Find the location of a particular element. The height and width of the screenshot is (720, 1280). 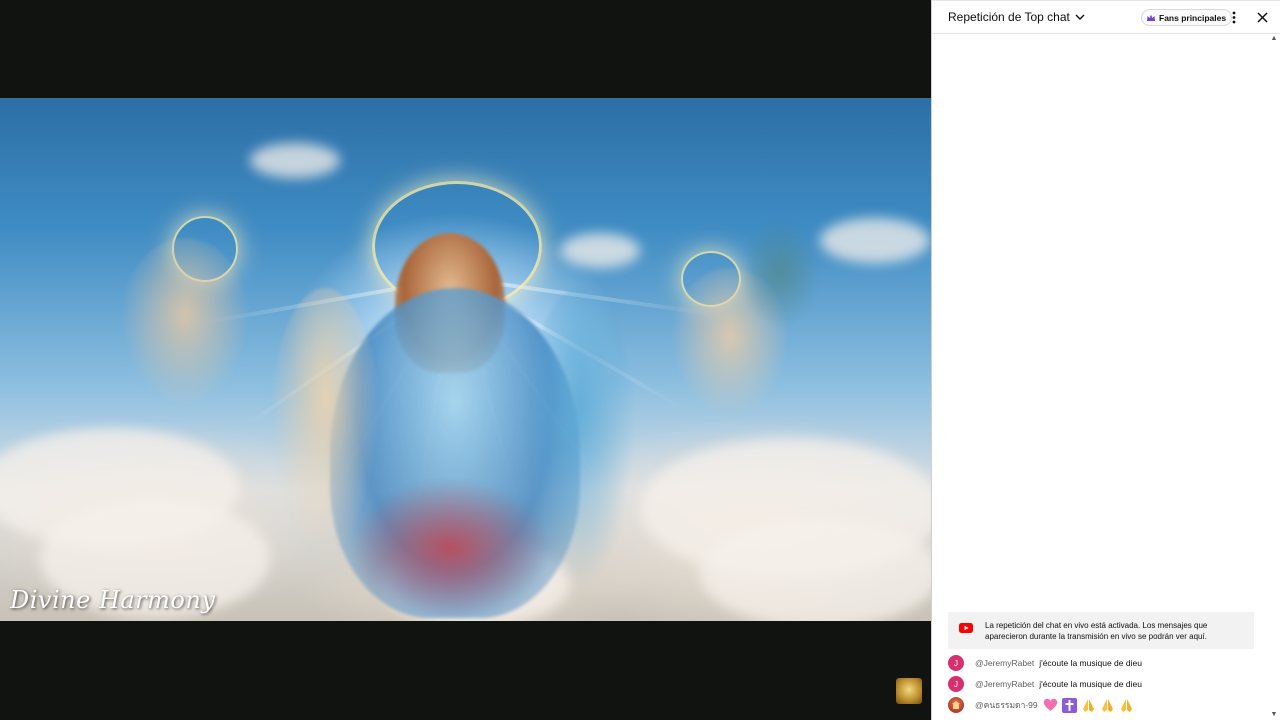

top-fans-label: Fans principales is located at coordinates (1193, 17).